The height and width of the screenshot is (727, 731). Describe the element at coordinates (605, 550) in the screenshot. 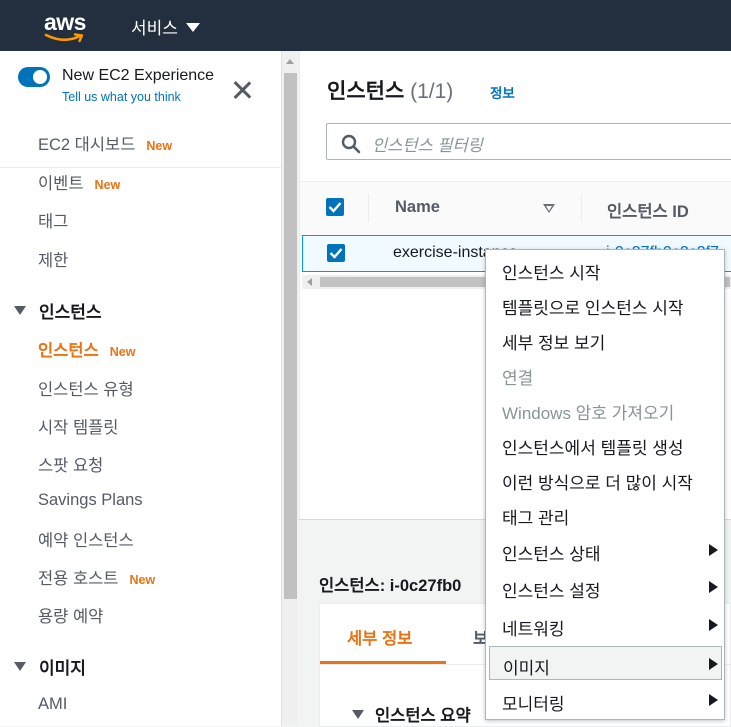

I see `menu-item-instance-state: 인스턴스 상태` at that location.